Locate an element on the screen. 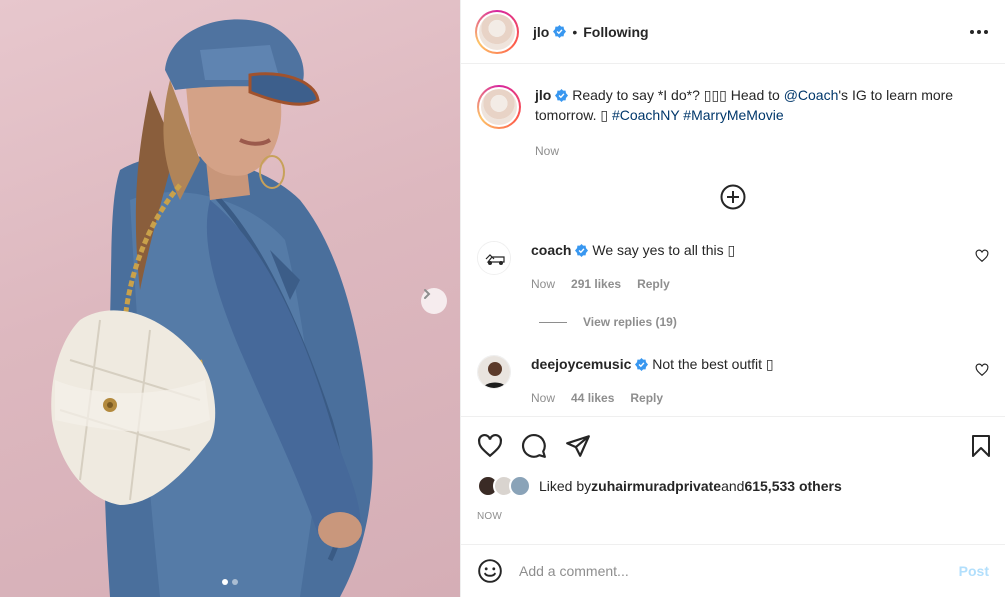 This screenshot has width=1005, height=597. caption-time: Now is located at coordinates (547, 151).